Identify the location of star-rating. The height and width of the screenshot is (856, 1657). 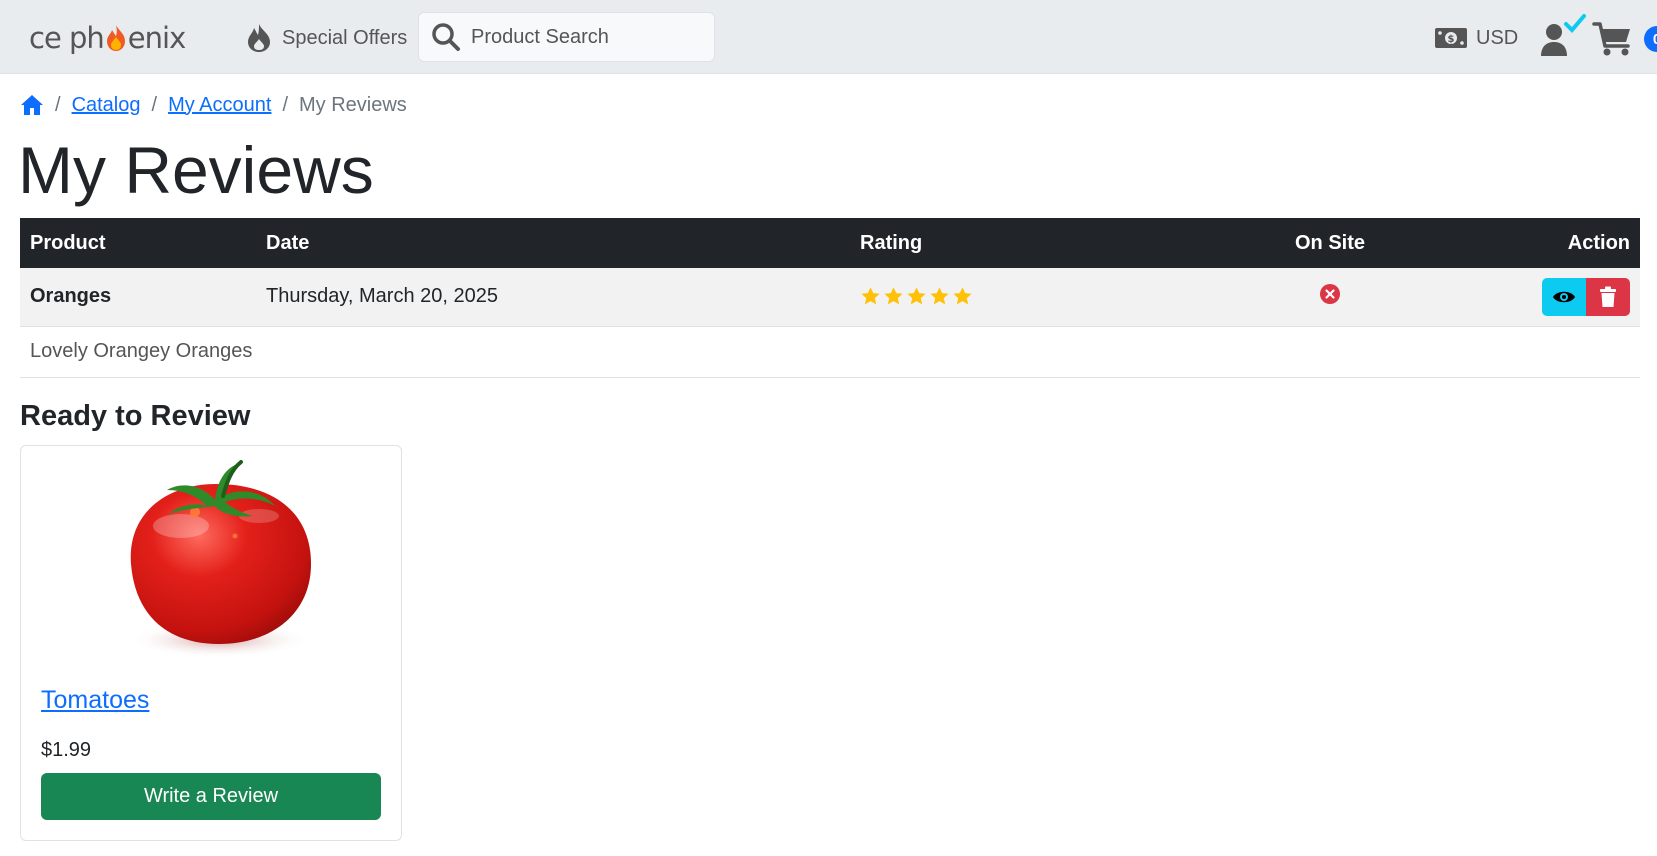
(1035, 296).